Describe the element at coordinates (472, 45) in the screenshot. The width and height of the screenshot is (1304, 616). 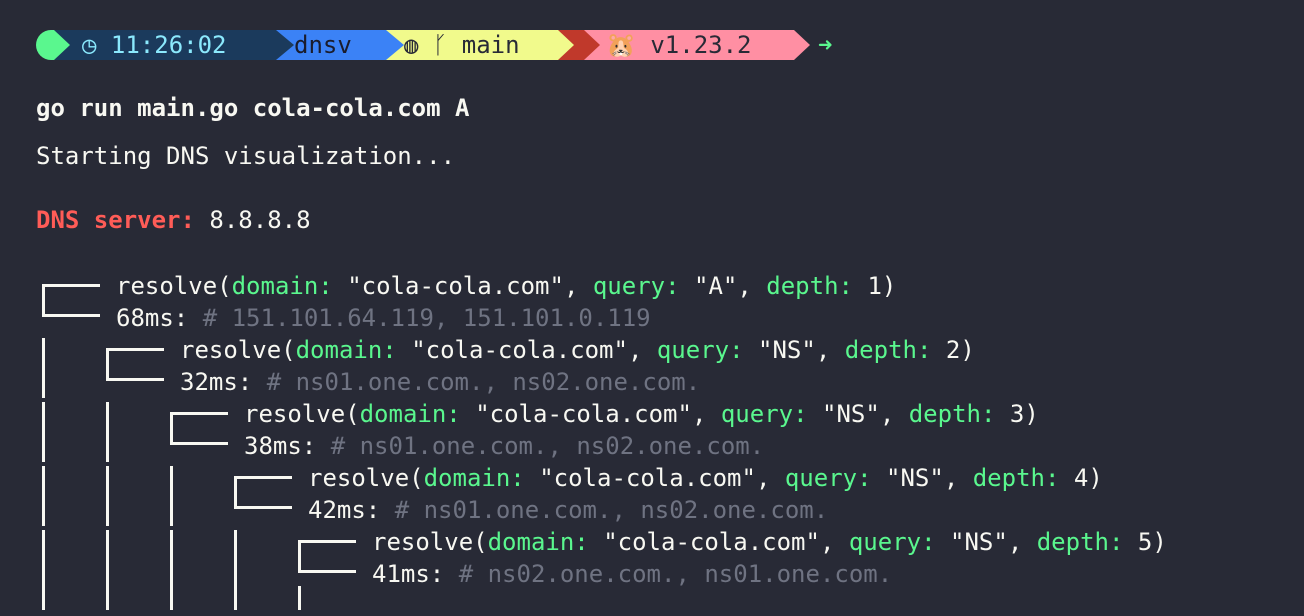
I see `prompt-git-segment: ◍ ᚴ main` at that location.